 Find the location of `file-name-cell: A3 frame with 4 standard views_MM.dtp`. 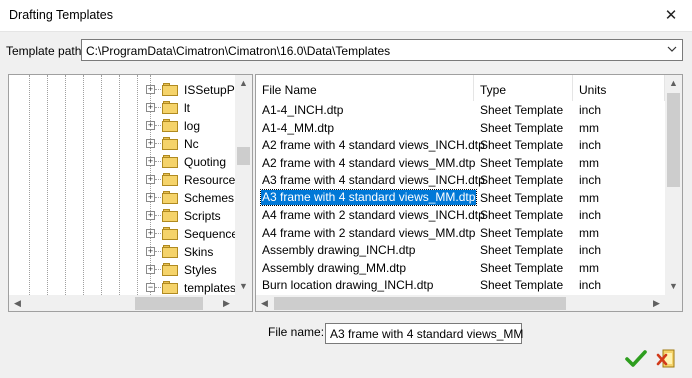

file-name-cell: A3 frame with 4 standard views_MM.dtp is located at coordinates (368, 197).